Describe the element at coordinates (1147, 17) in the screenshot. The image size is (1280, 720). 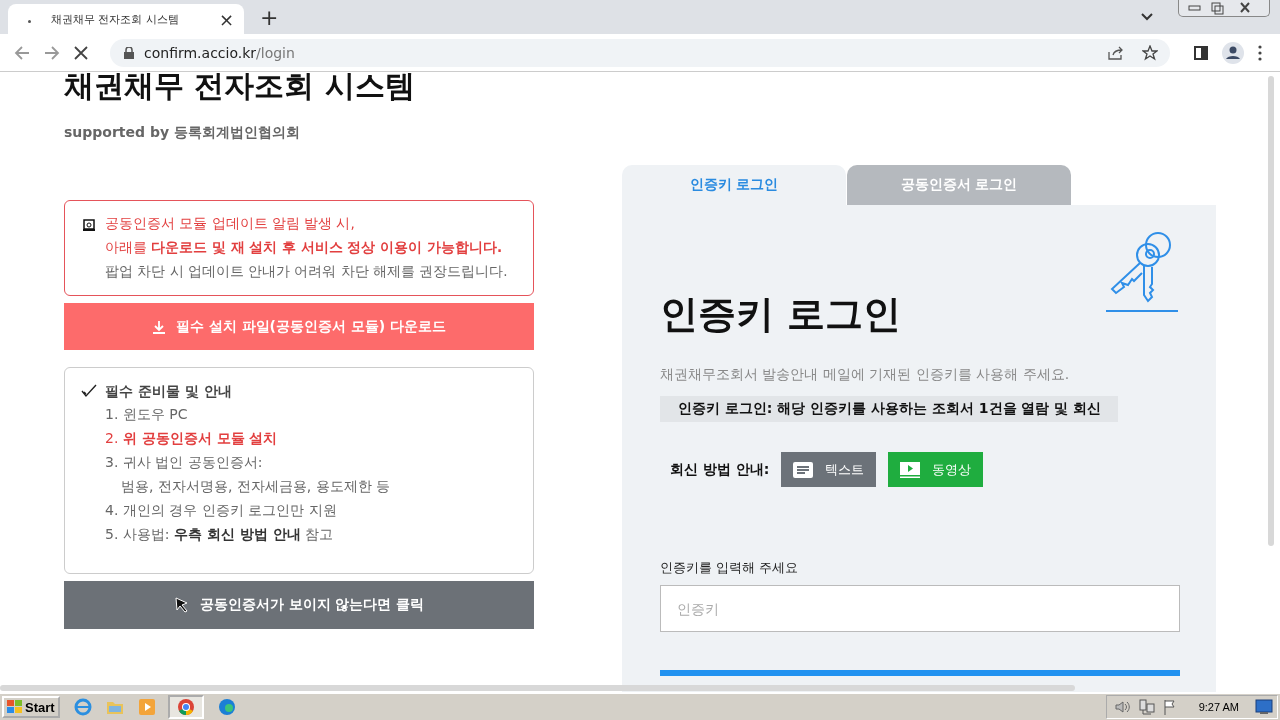
I see `chevron-icon` at that location.